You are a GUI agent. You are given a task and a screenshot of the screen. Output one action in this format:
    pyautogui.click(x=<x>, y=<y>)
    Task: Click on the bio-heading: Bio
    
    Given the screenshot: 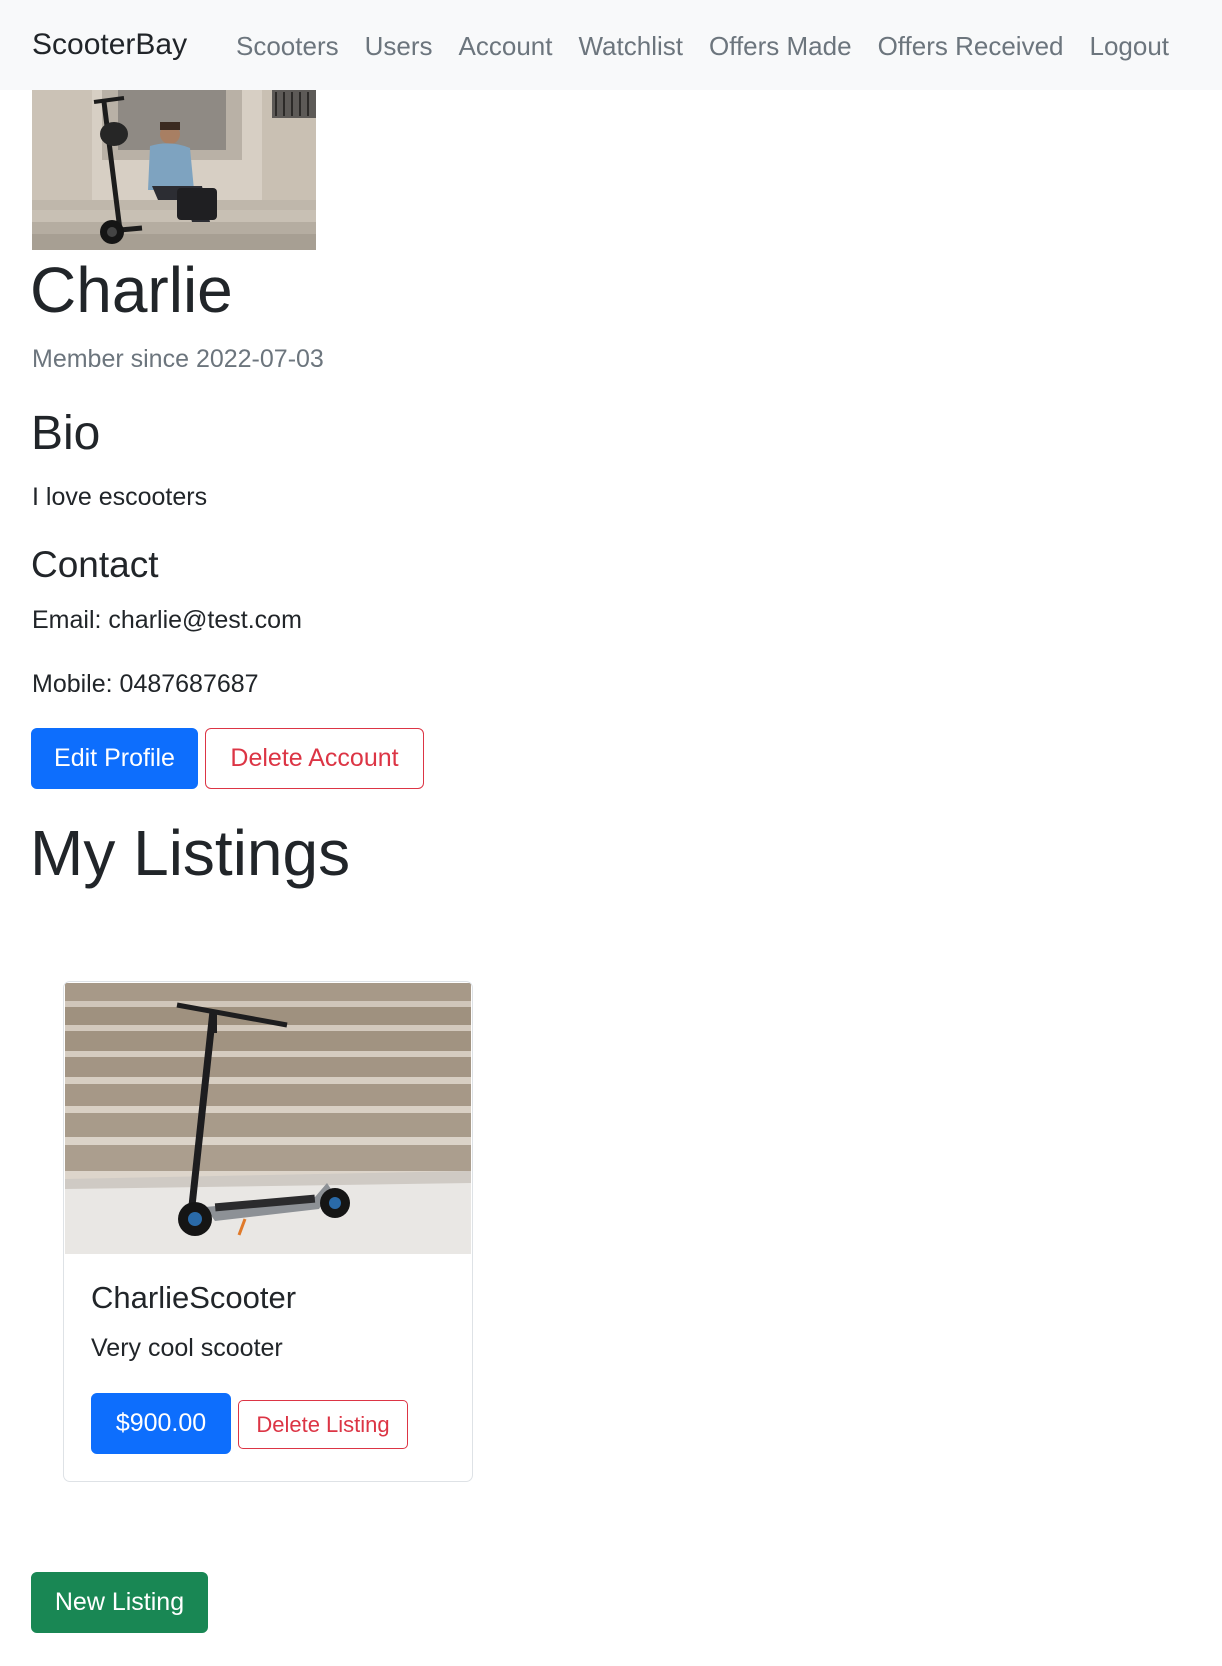 What is the action you would take?
    pyautogui.click(x=66, y=433)
    